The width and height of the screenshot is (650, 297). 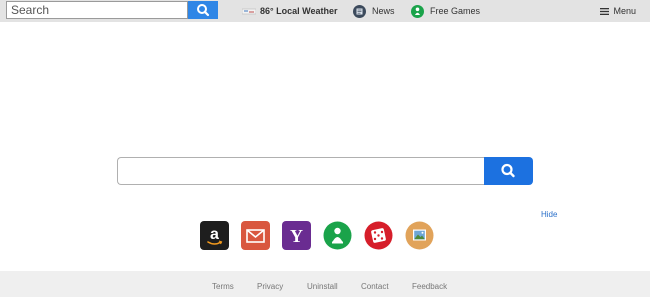 I want to click on dice-shortcut, so click(x=378, y=235).